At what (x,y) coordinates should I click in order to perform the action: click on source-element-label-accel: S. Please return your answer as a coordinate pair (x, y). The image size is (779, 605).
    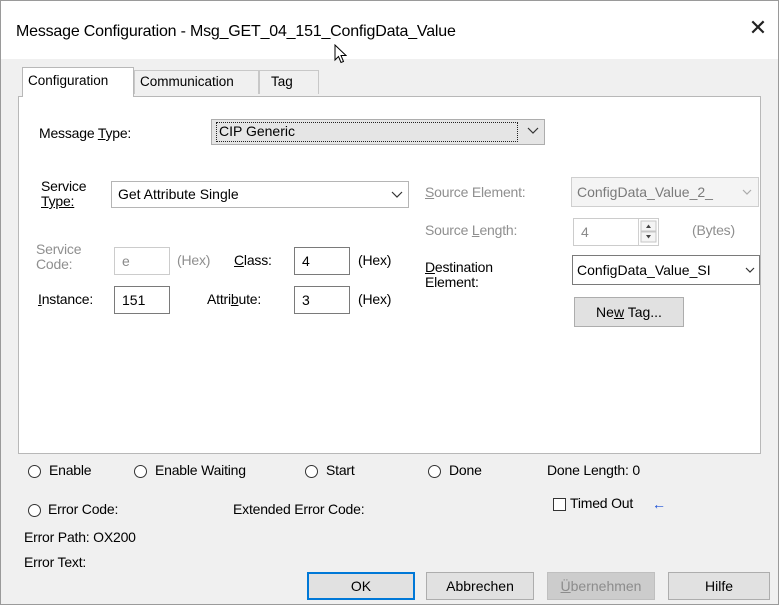
    Looking at the image, I should click on (430, 192).